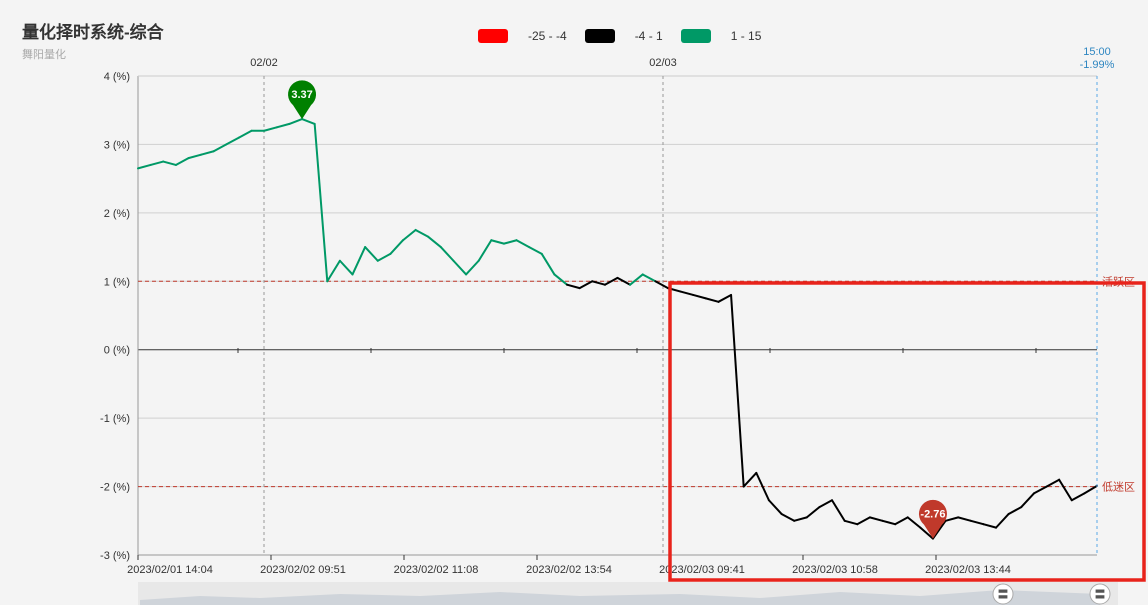 This screenshot has height=605, width=1148. I want to click on min-marker-label: -2.76, so click(932, 515).